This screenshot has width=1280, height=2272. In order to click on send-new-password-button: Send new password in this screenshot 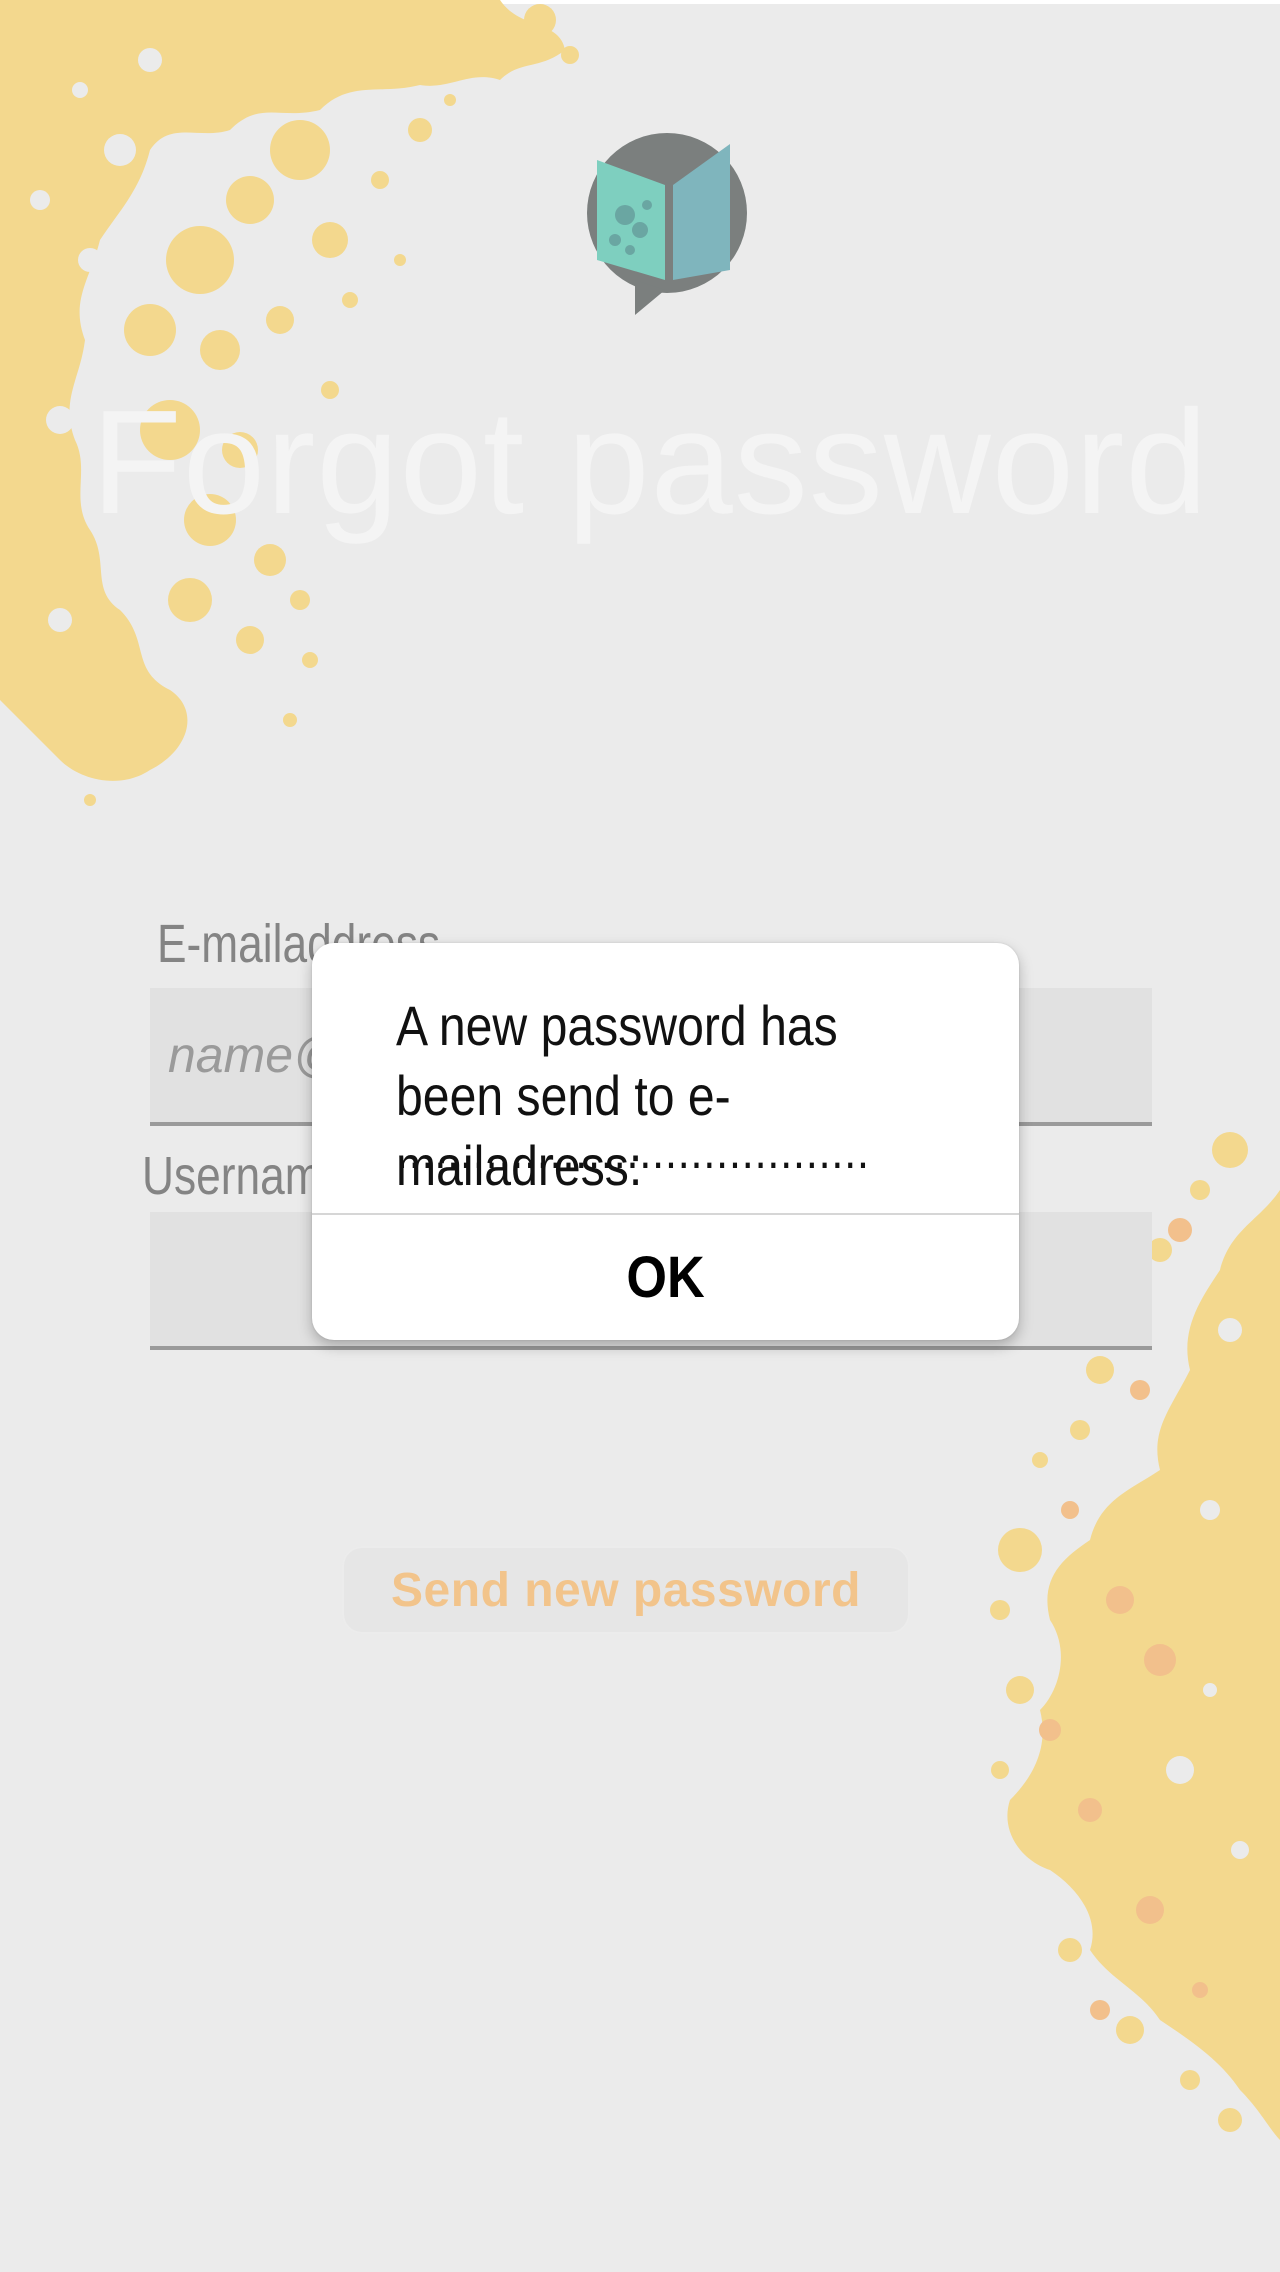, I will do `click(626, 1590)`.